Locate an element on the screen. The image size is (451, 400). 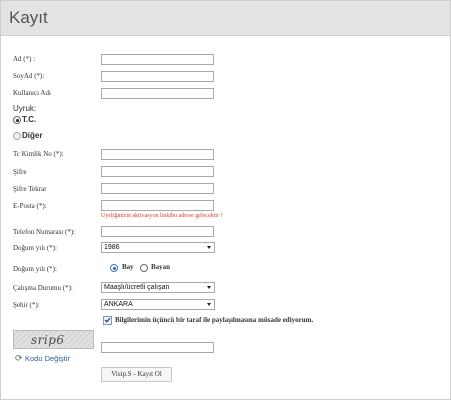
cinsiyet-bay-label: Bay is located at coordinates (128, 267).